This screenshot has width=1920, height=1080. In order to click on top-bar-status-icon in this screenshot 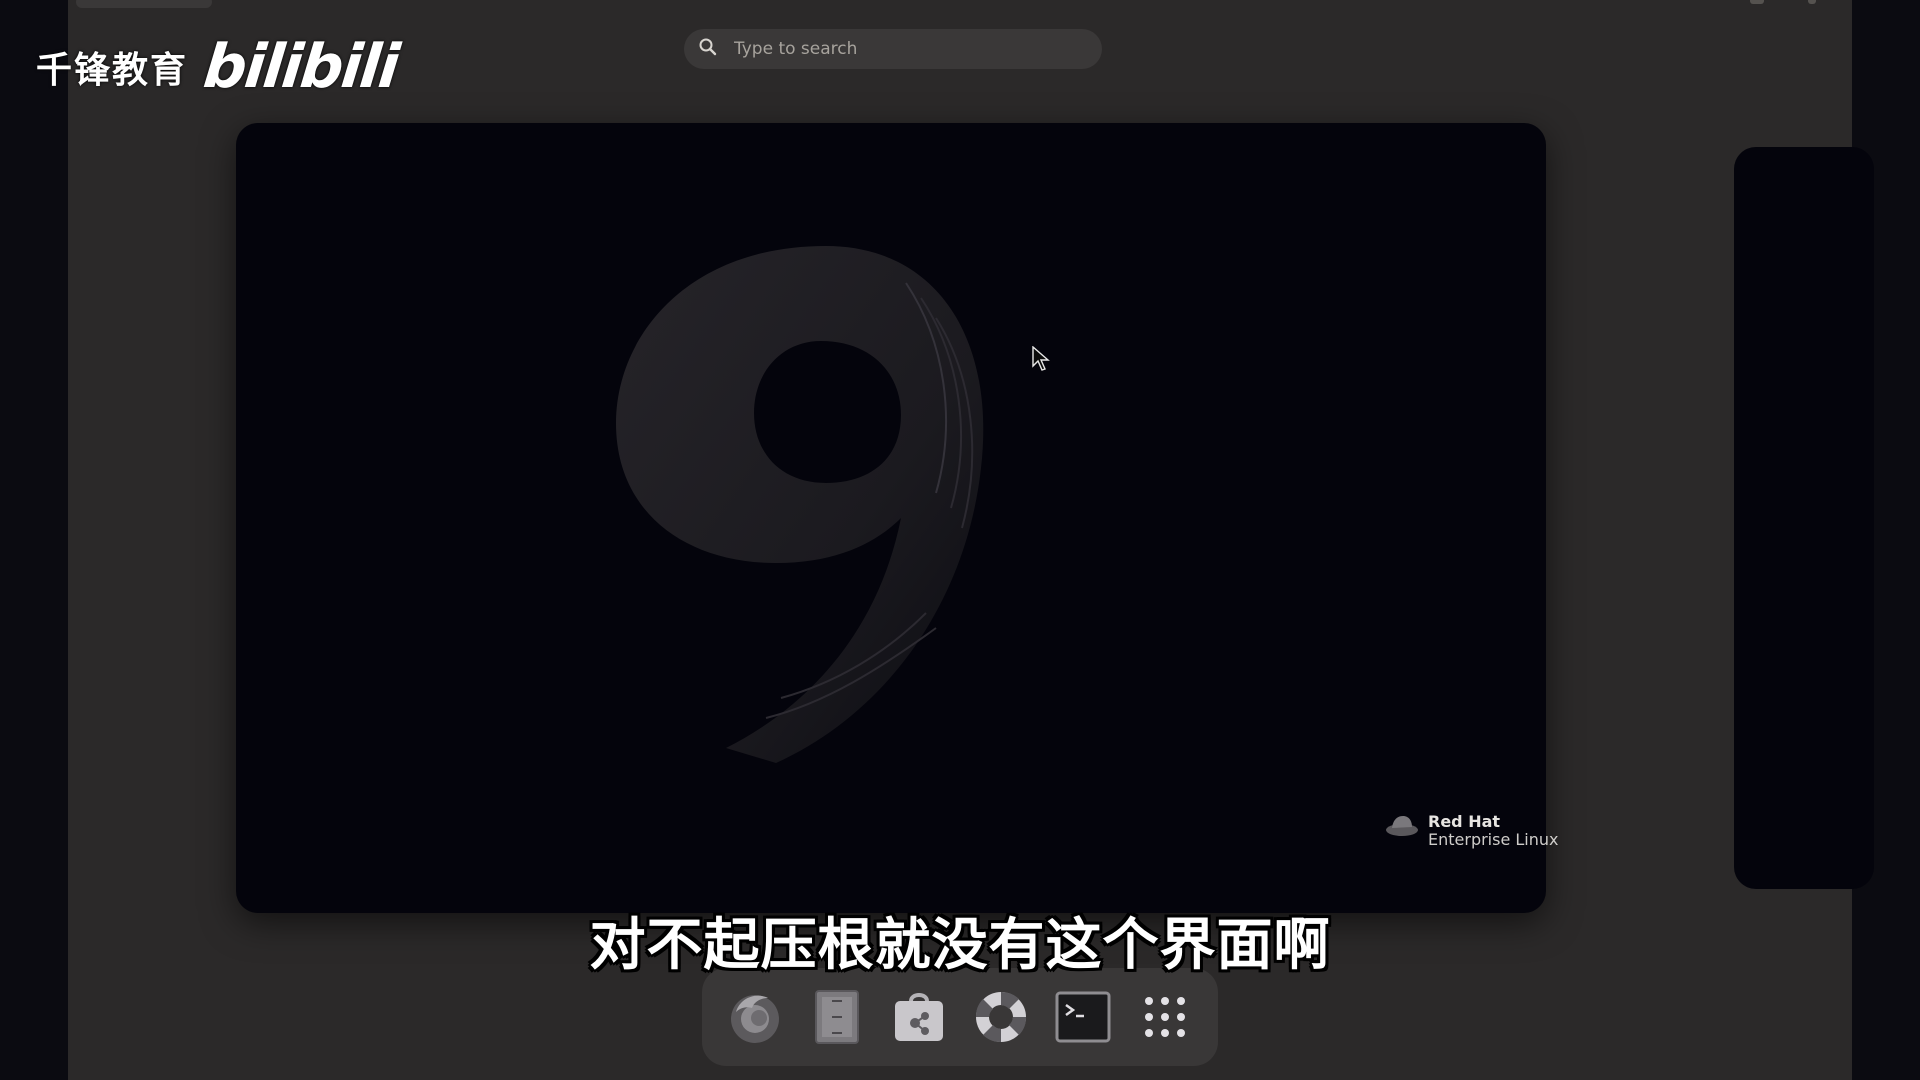, I will do `click(1757, 2)`.